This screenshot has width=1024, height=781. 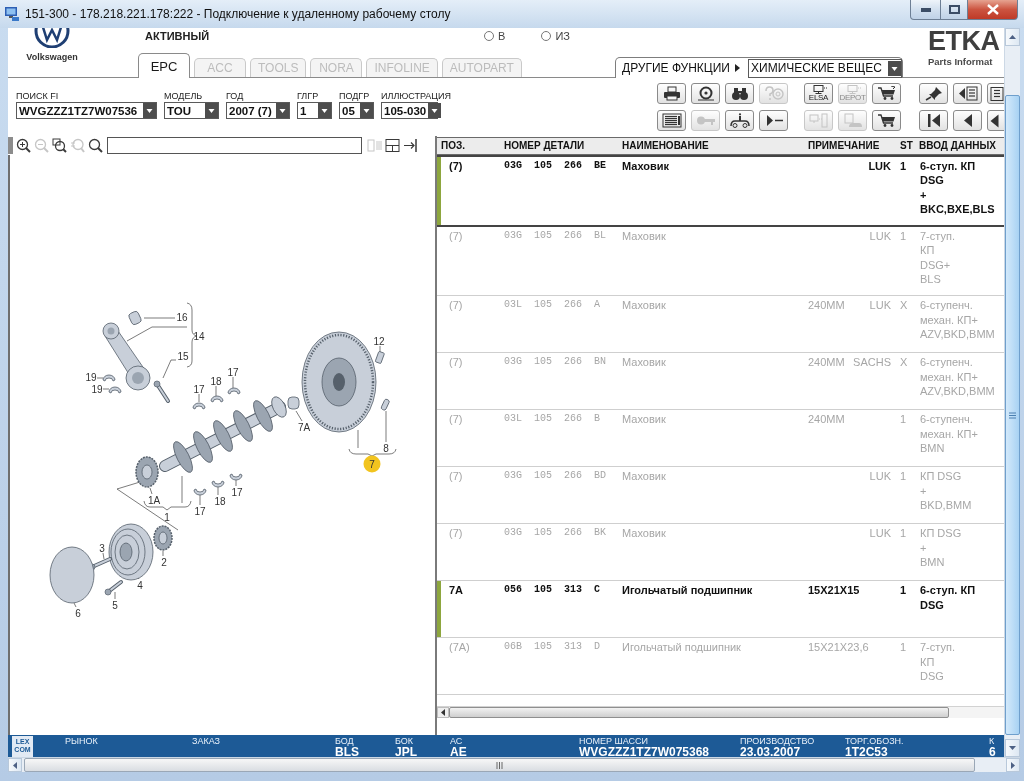 What do you see at coordinates (1012, 37) in the screenshot?
I see `scroll-up-button` at bounding box center [1012, 37].